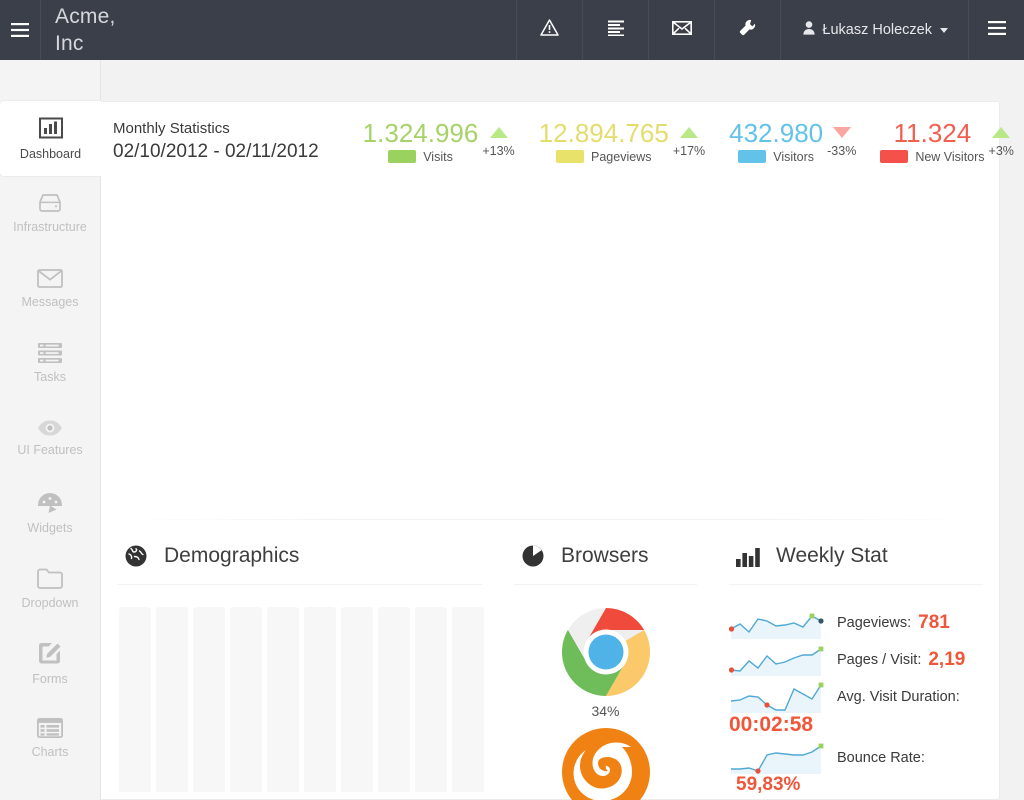 Image resolution: width=1024 pixels, height=800 pixels. I want to click on weekly-row-label: Pageviews:, so click(874, 623).